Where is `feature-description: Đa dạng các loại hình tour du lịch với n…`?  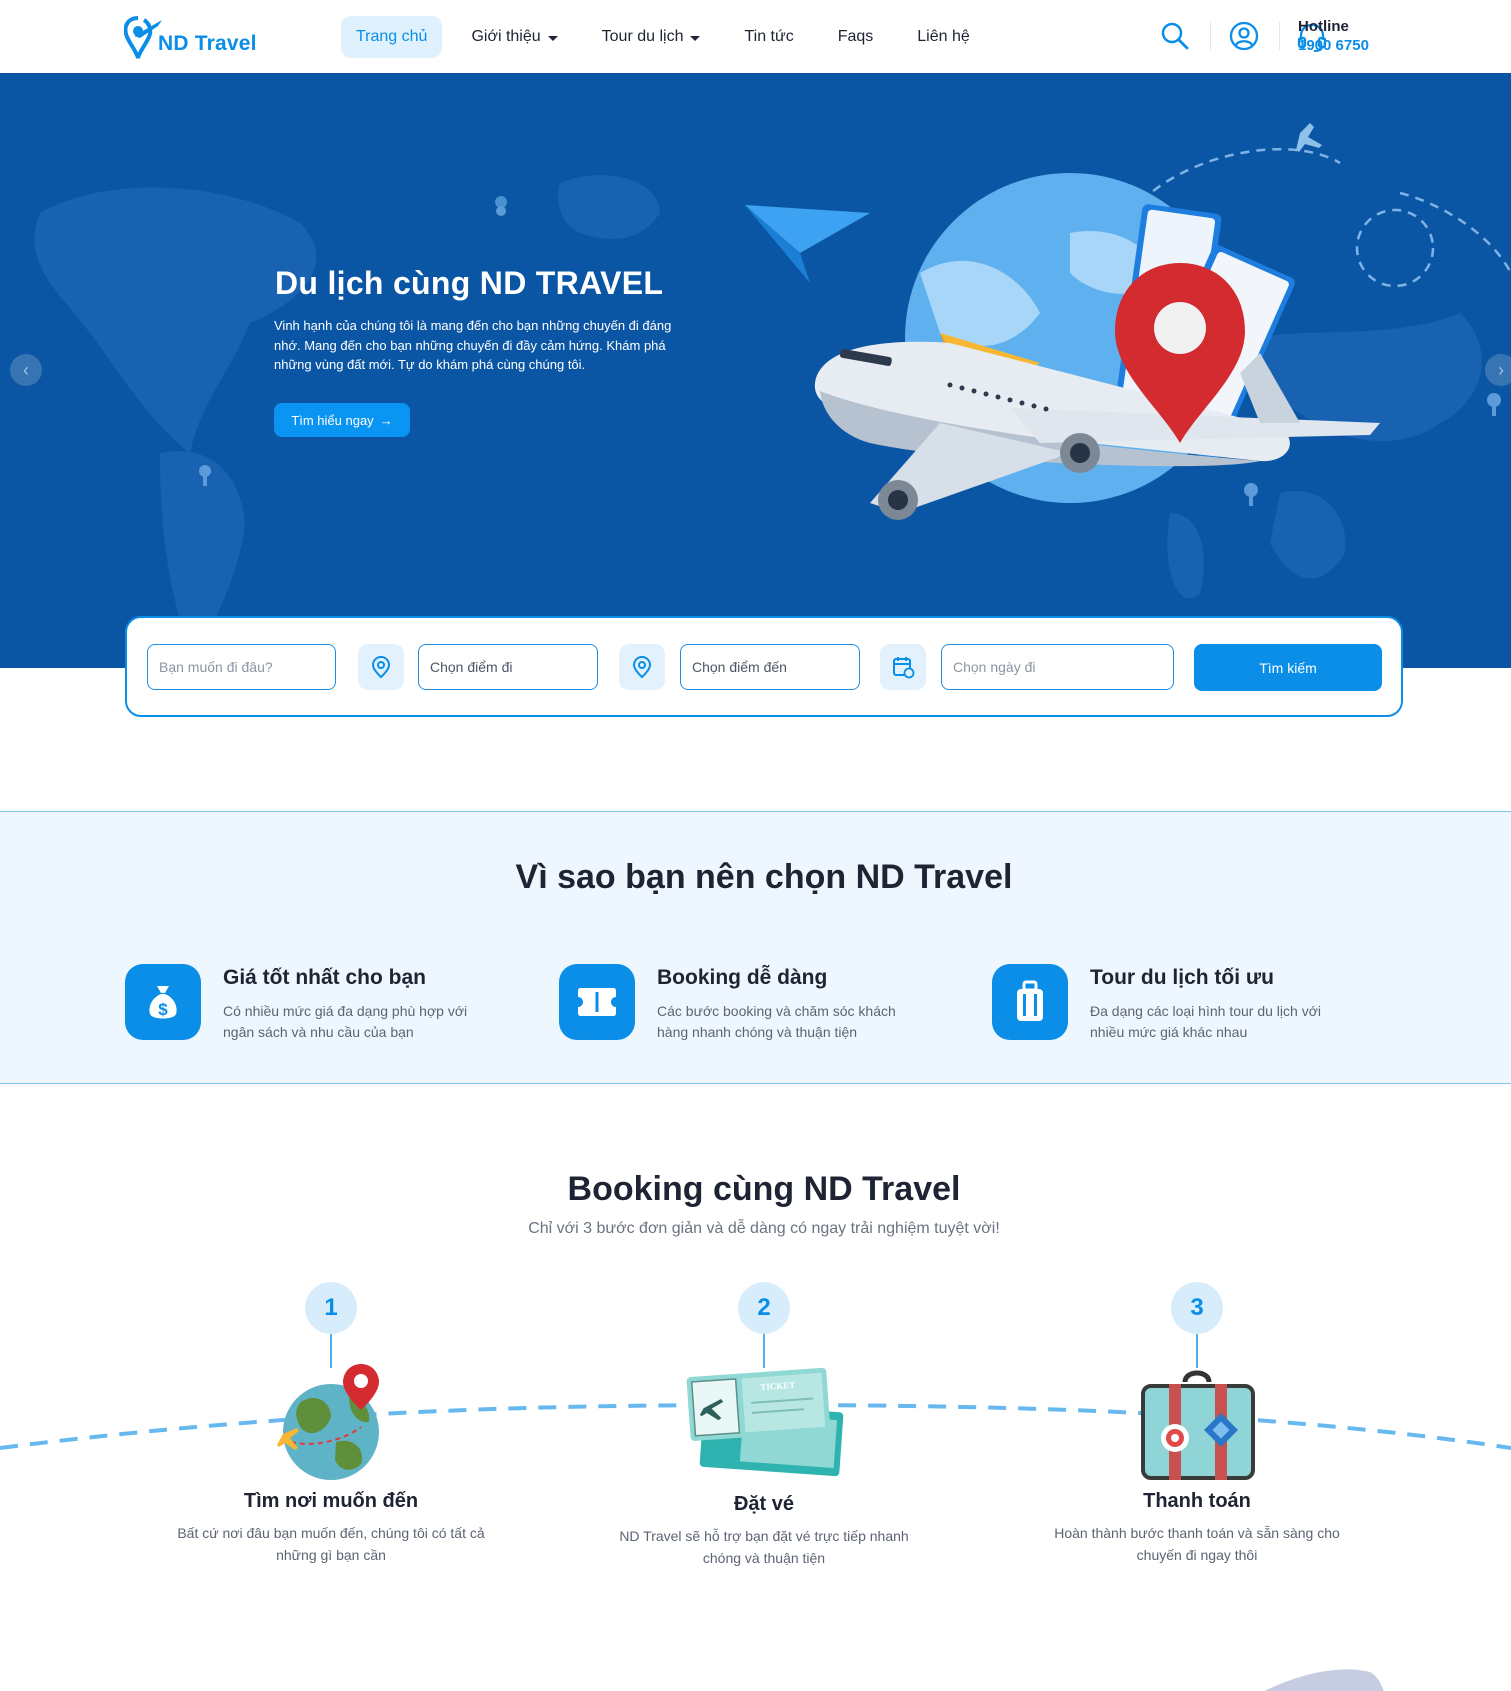 feature-description: Đa dạng các loại hình tour du lịch với n… is located at coordinates (1205, 1021).